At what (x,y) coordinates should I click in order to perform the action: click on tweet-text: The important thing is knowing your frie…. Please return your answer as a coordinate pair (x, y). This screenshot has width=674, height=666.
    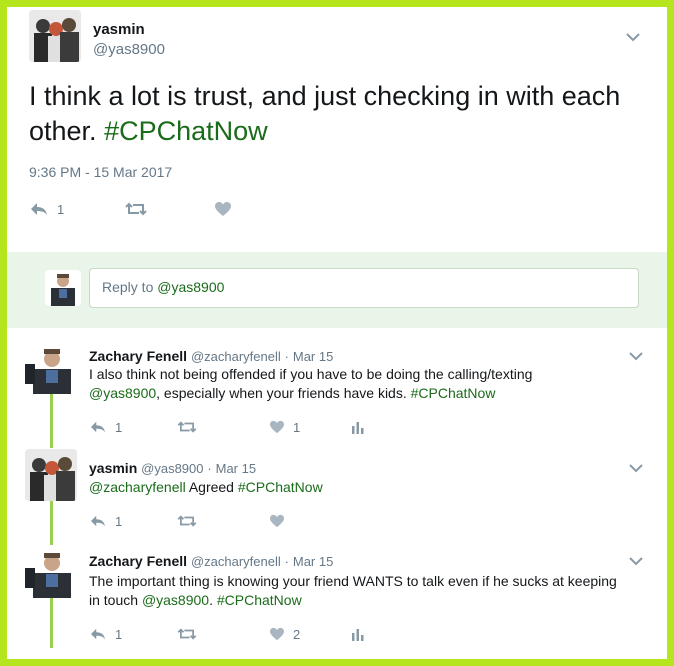
    Looking at the image, I should click on (359, 591).